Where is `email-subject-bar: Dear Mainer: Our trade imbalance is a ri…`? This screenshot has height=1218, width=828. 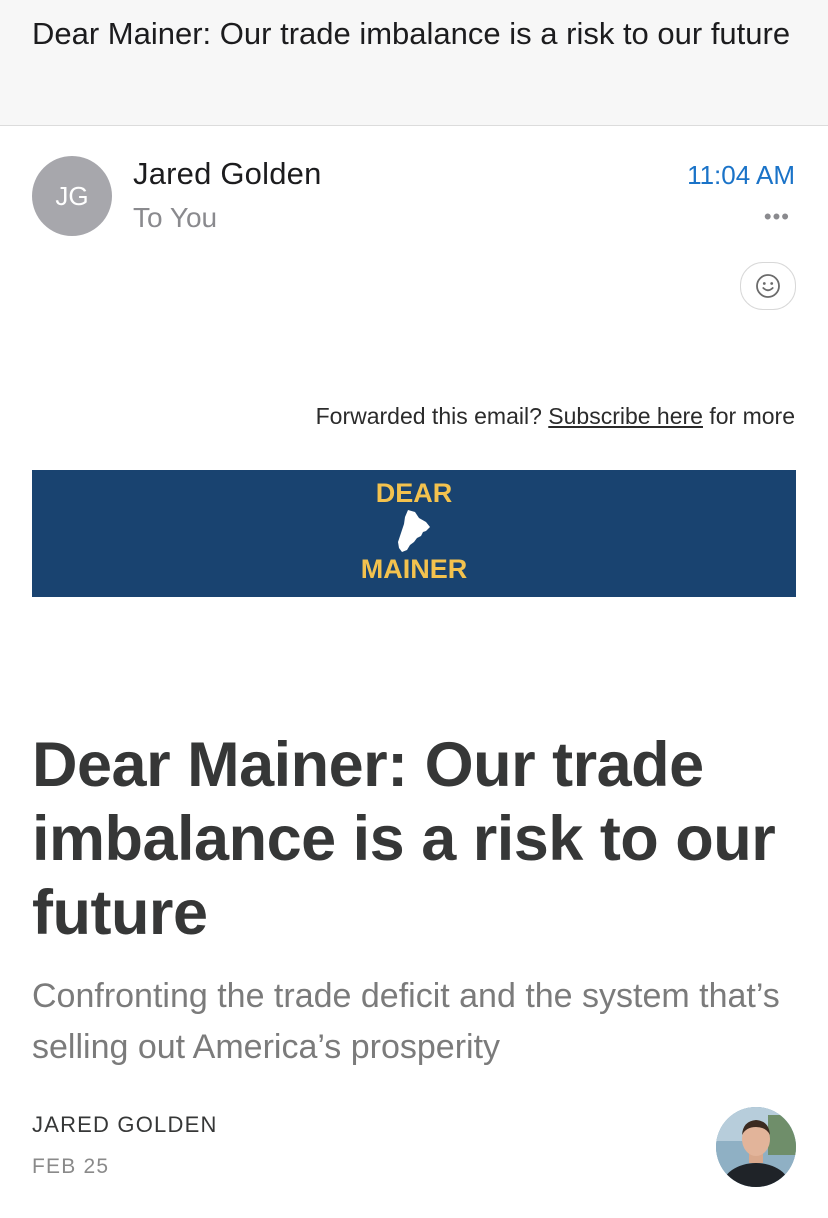
email-subject-bar: Dear Mainer: Our trade imbalance is a ri… is located at coordinates (414, 63).